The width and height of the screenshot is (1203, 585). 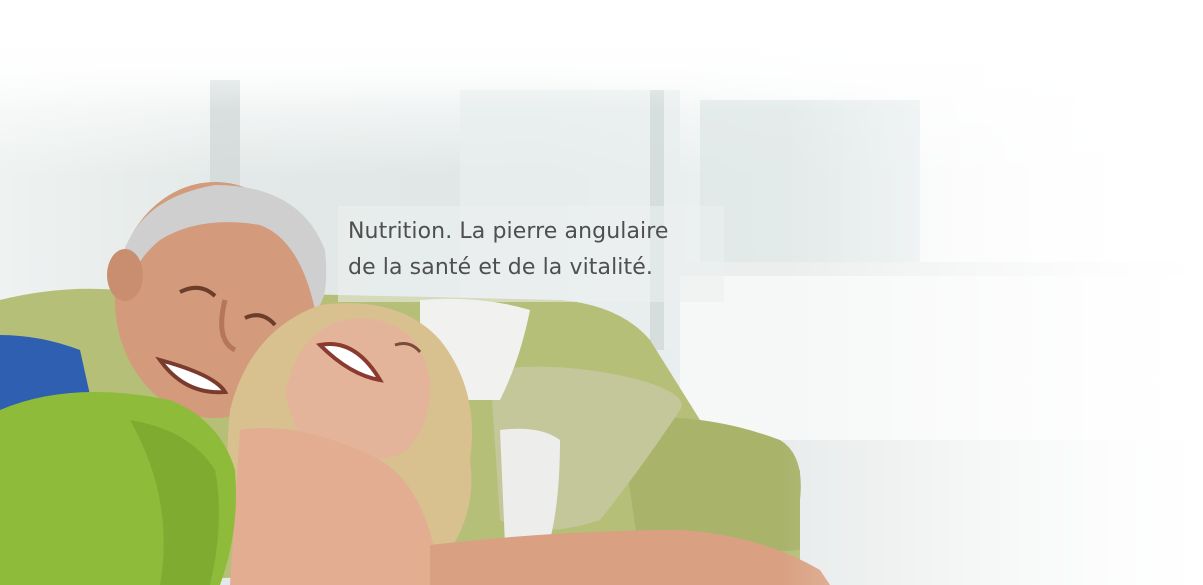 I want to click on man-ear, so click(x=125, y=275).